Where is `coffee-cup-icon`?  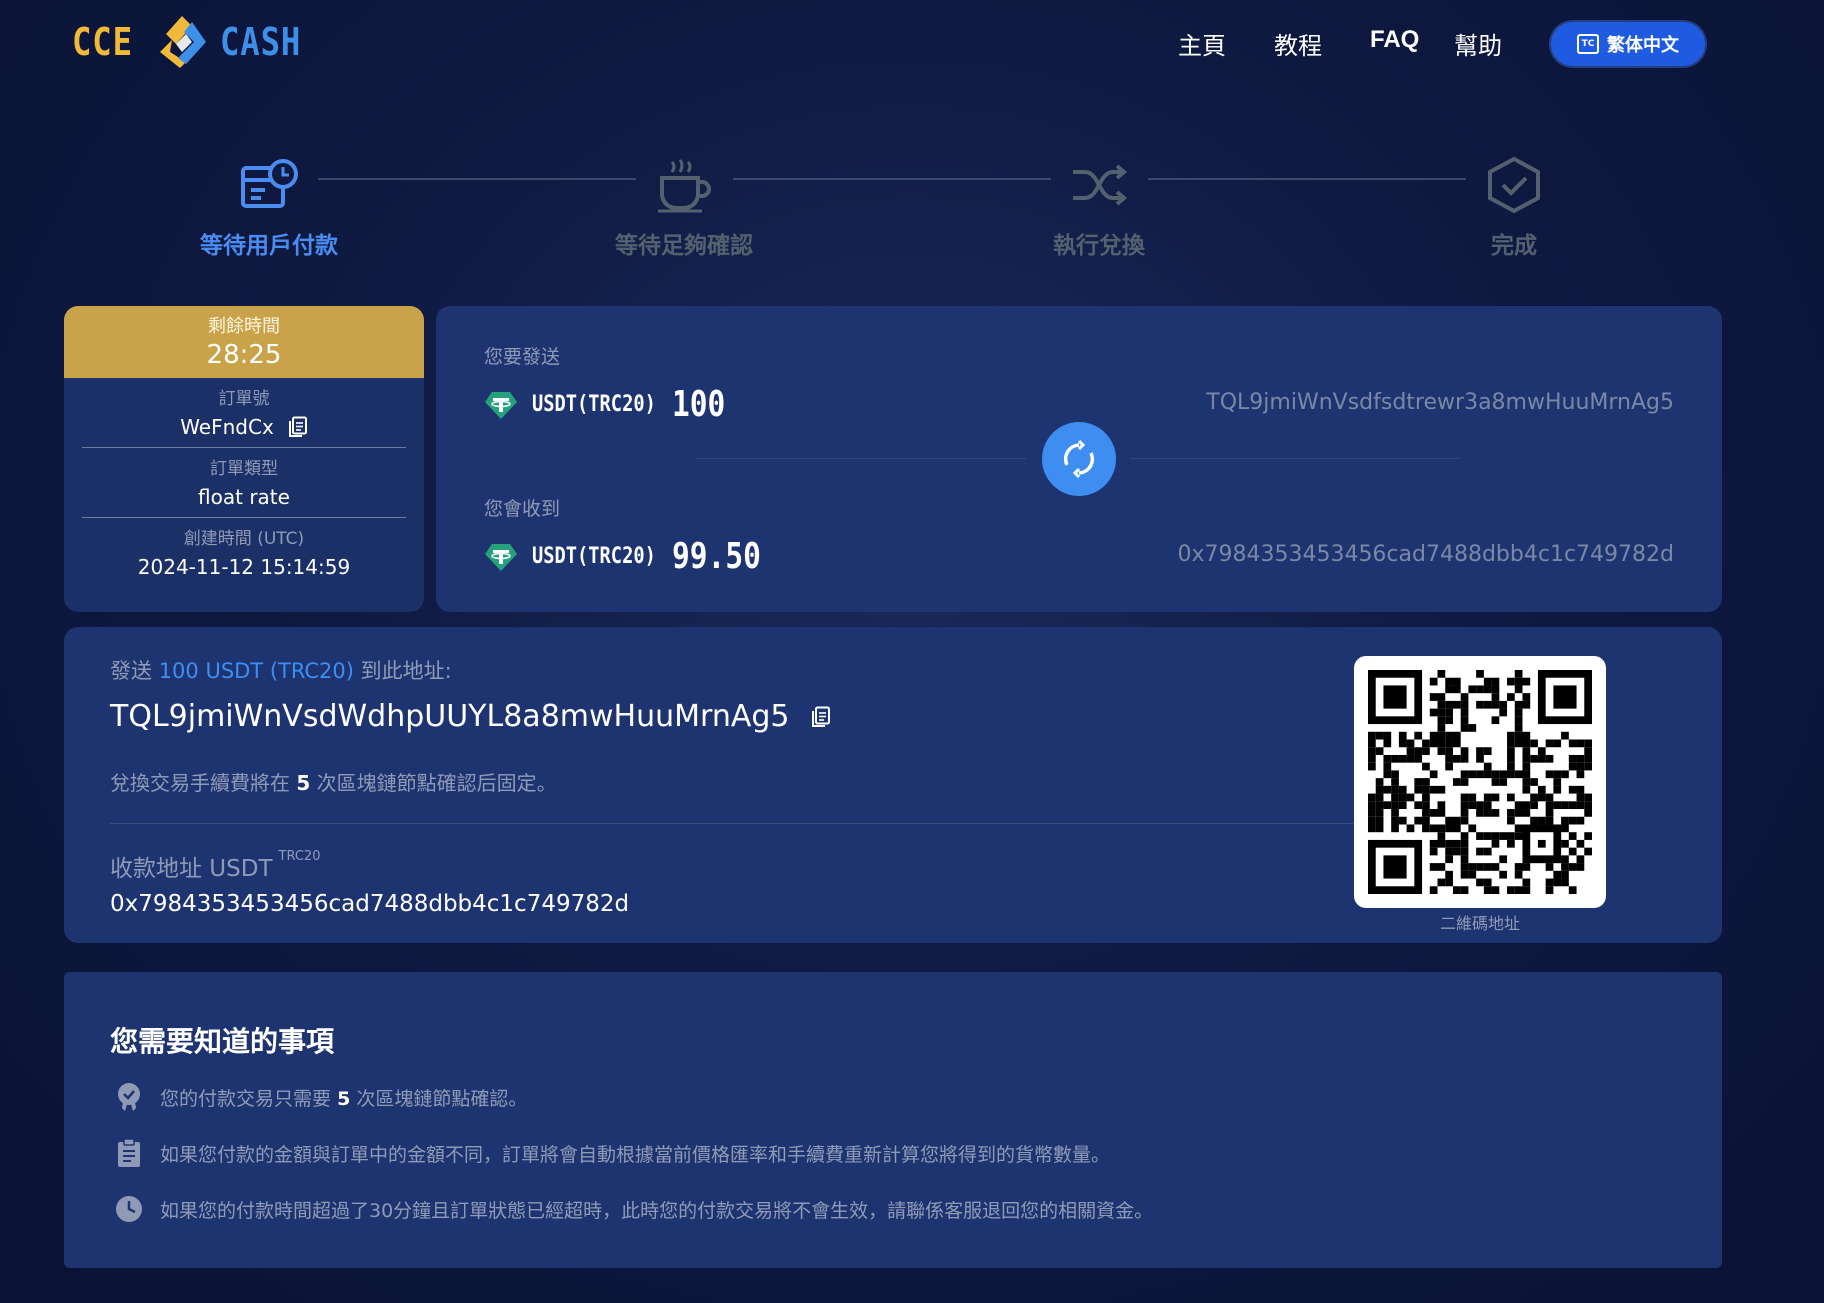
coffee-cup-icon is located at coordinates (684, 186).